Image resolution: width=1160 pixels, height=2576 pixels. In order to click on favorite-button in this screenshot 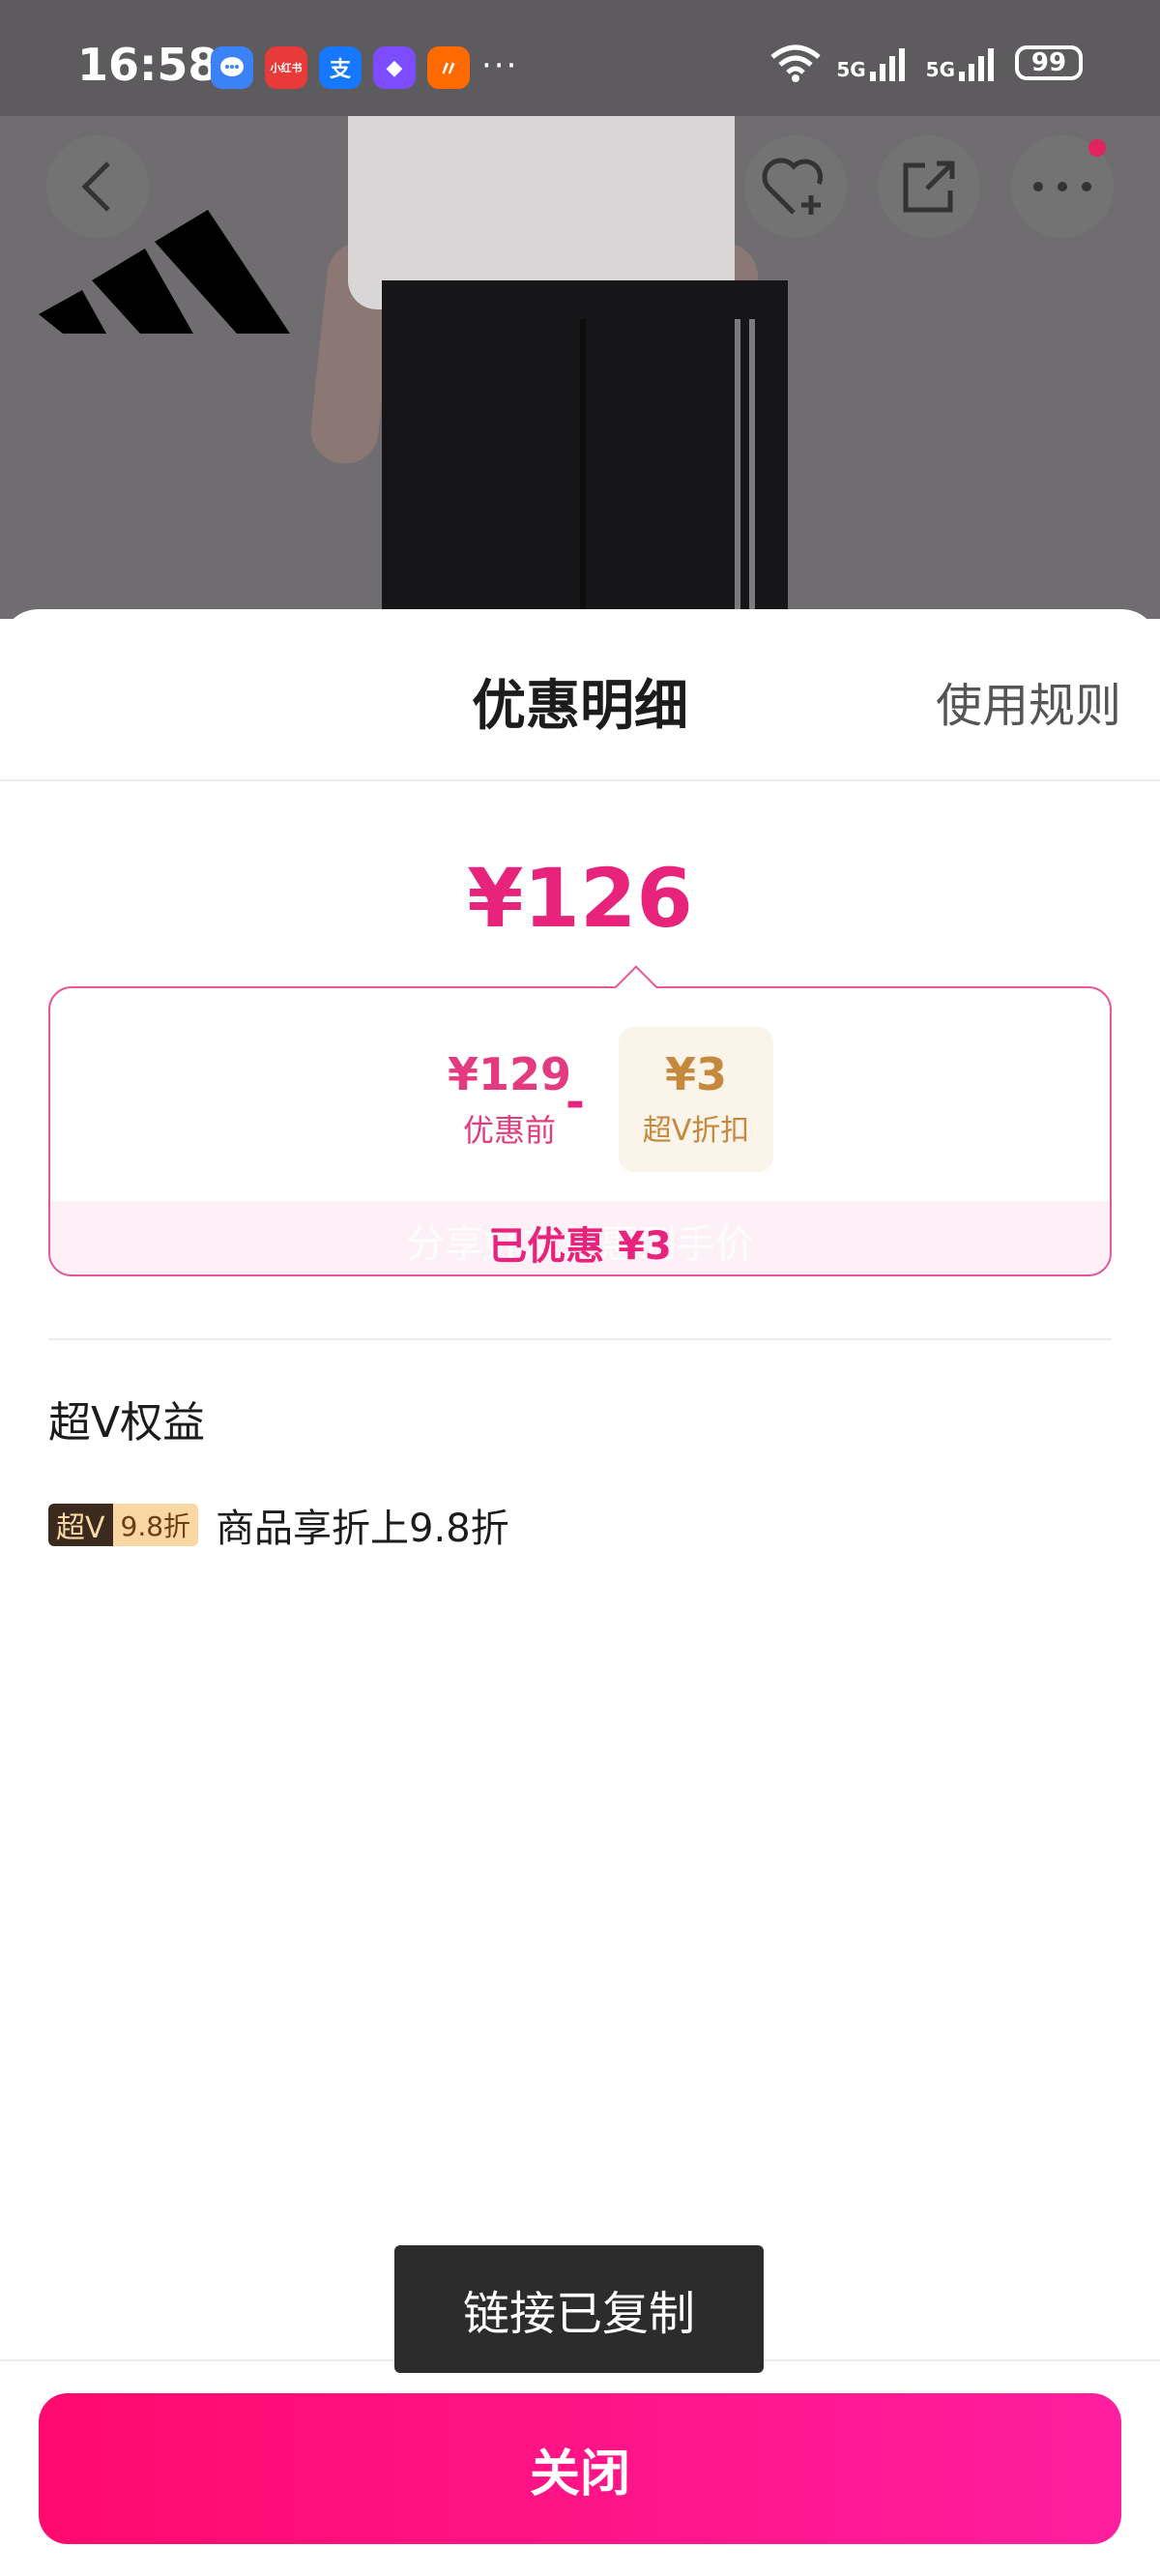, I will do `click(796, 186)`.